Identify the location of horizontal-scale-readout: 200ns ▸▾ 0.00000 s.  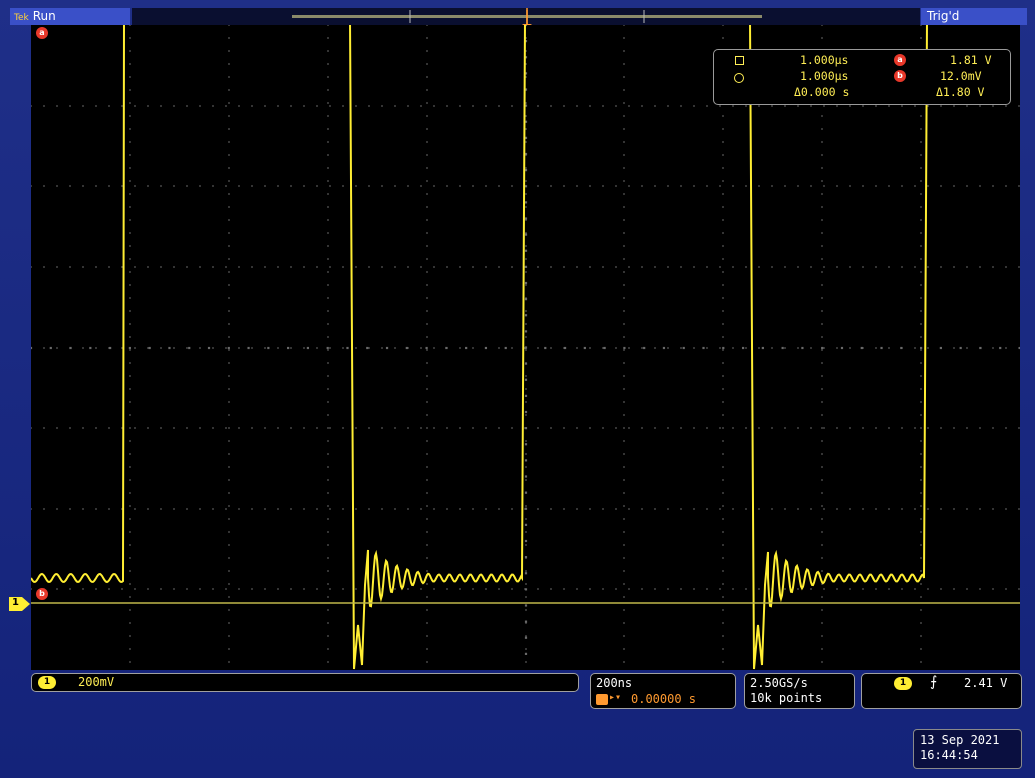
(663, 691).